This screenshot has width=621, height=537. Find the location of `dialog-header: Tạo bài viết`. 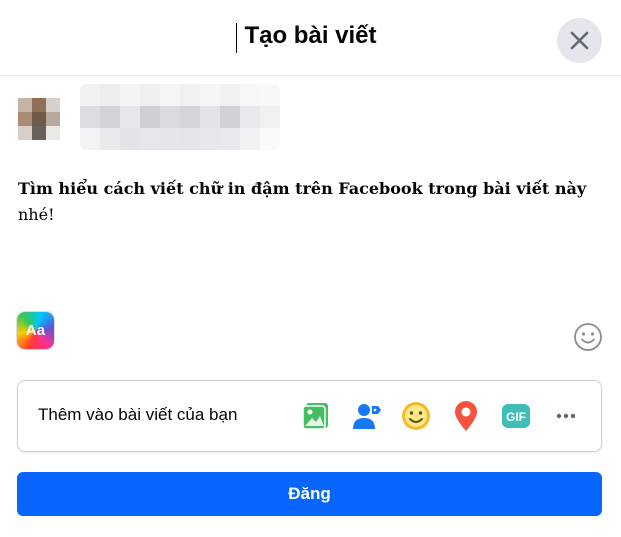

dialog-header: Tạo bài viết is located at coordinates (310, 38).